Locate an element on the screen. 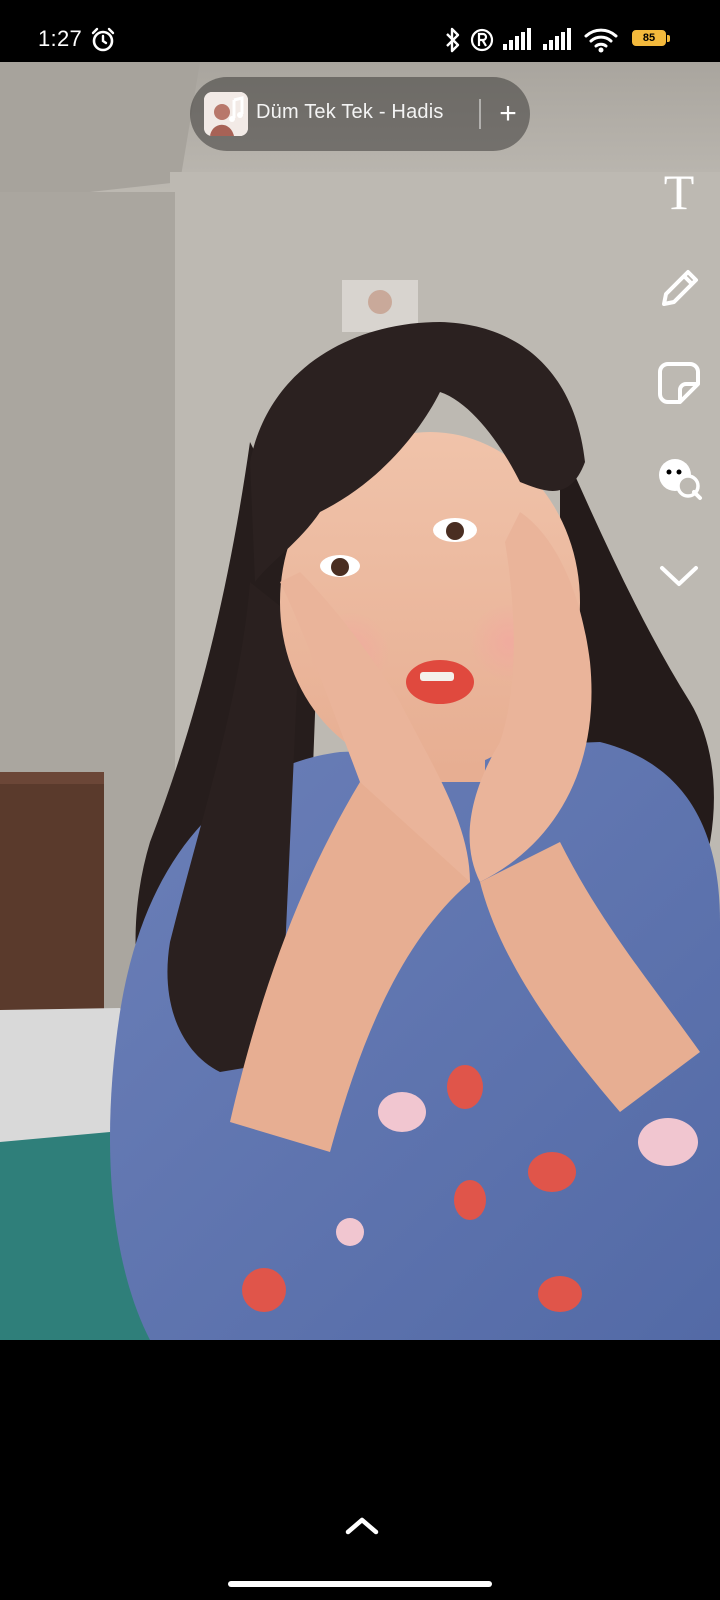  battery-level: 85 is located at coordinates (649, 38).